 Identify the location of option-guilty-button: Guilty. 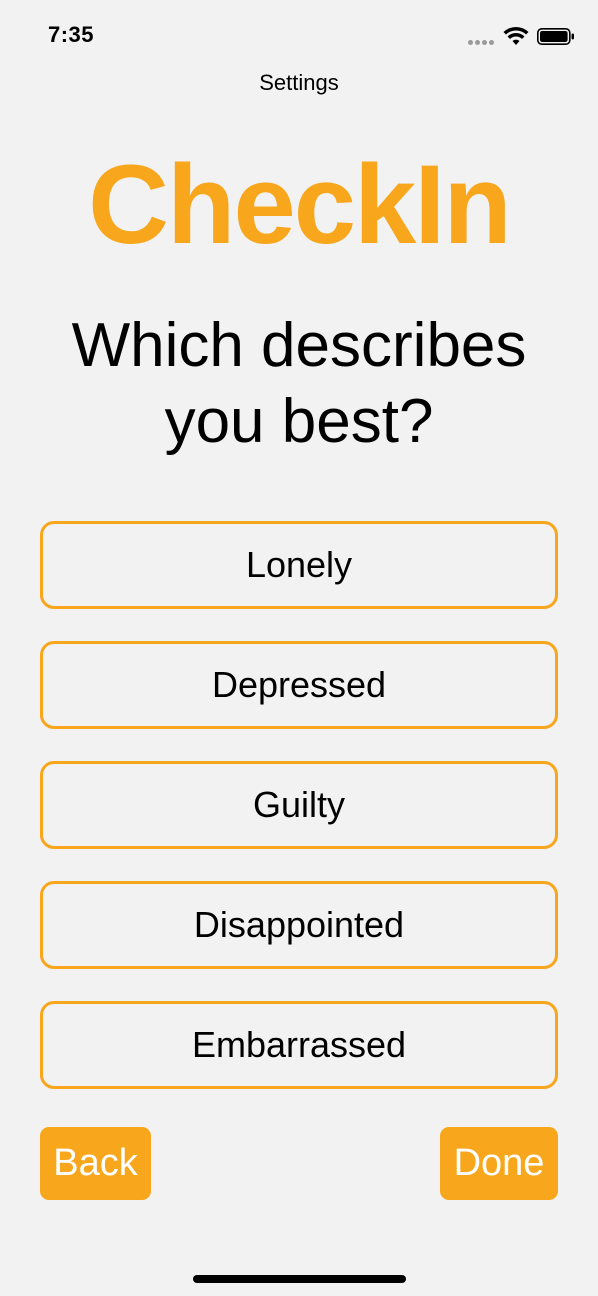
(299, 805).